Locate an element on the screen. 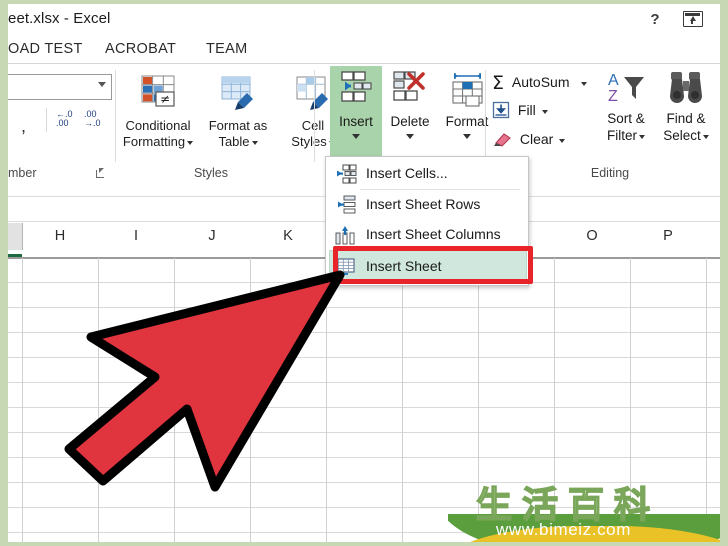 The width and height of the screenshot is (728, 546). increase-decimal-button: ←.0 .00 is located at coordinates (64, 119).